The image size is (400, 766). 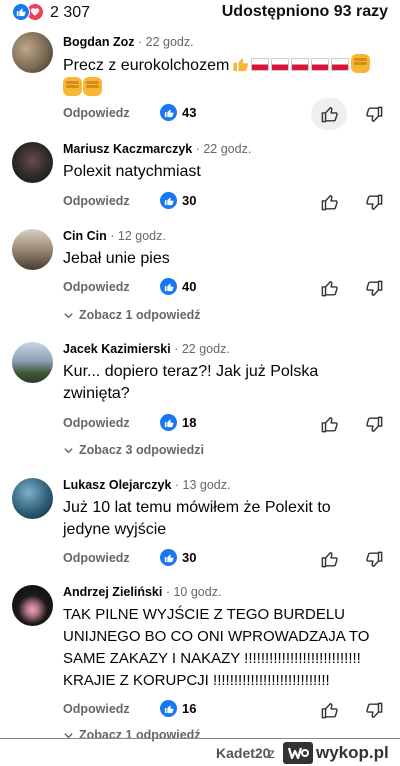 What do you see at coordinates (116, 258) in the screenshot?
I see `comment-text: Jebał unie pies` at bounding box center [116, 258].